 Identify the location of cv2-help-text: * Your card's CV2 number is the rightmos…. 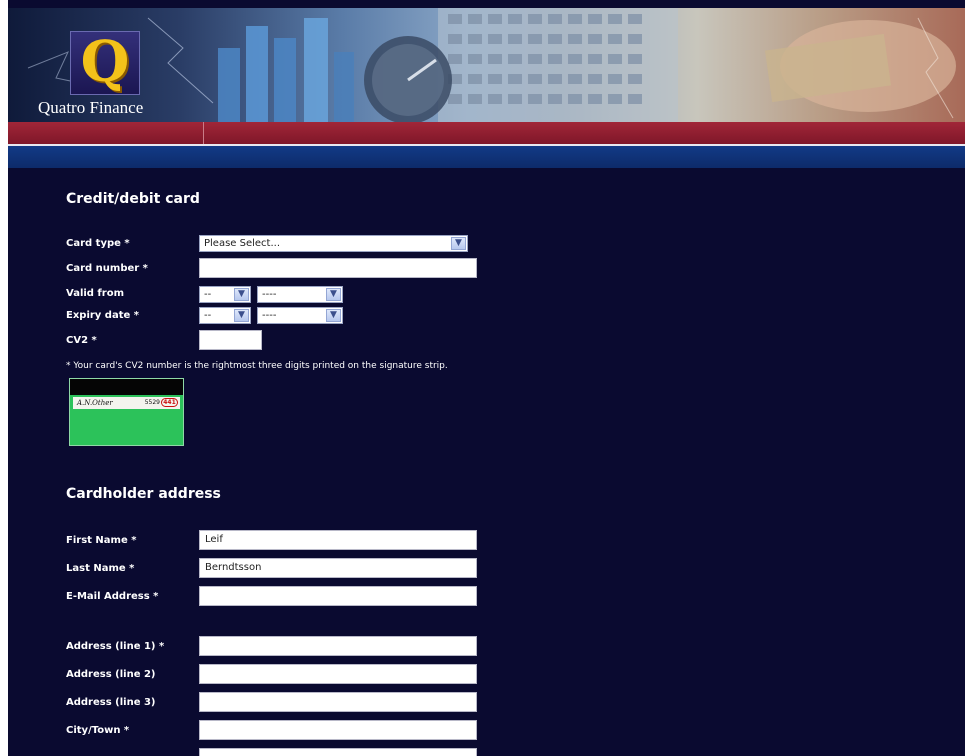
(257, 366).